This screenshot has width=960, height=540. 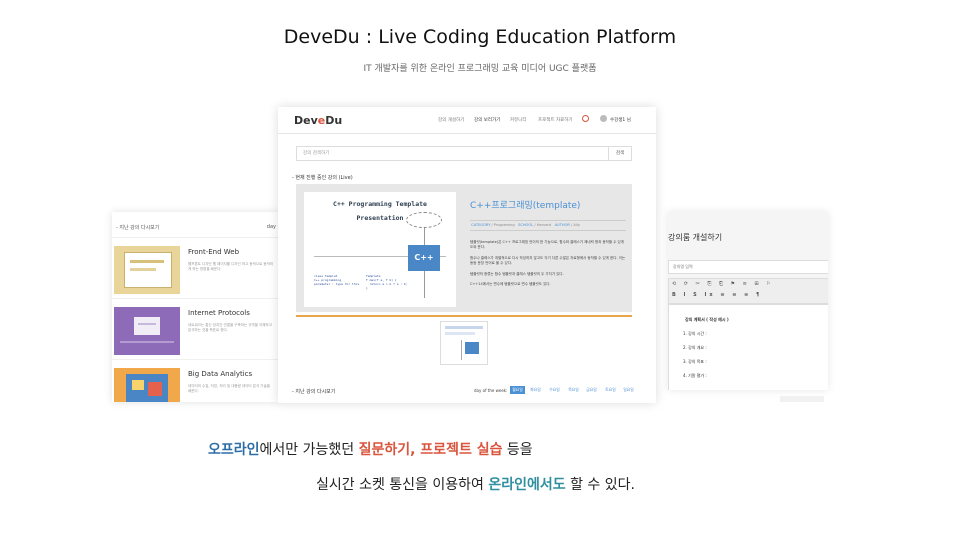 What do you see at coordinates (510, 284) in the screenshot?
I see `featured-desc-4: C++14에서는 변수에 템플릿으로 변수 템플릿도 있다.` at bounding box center [510, 284].